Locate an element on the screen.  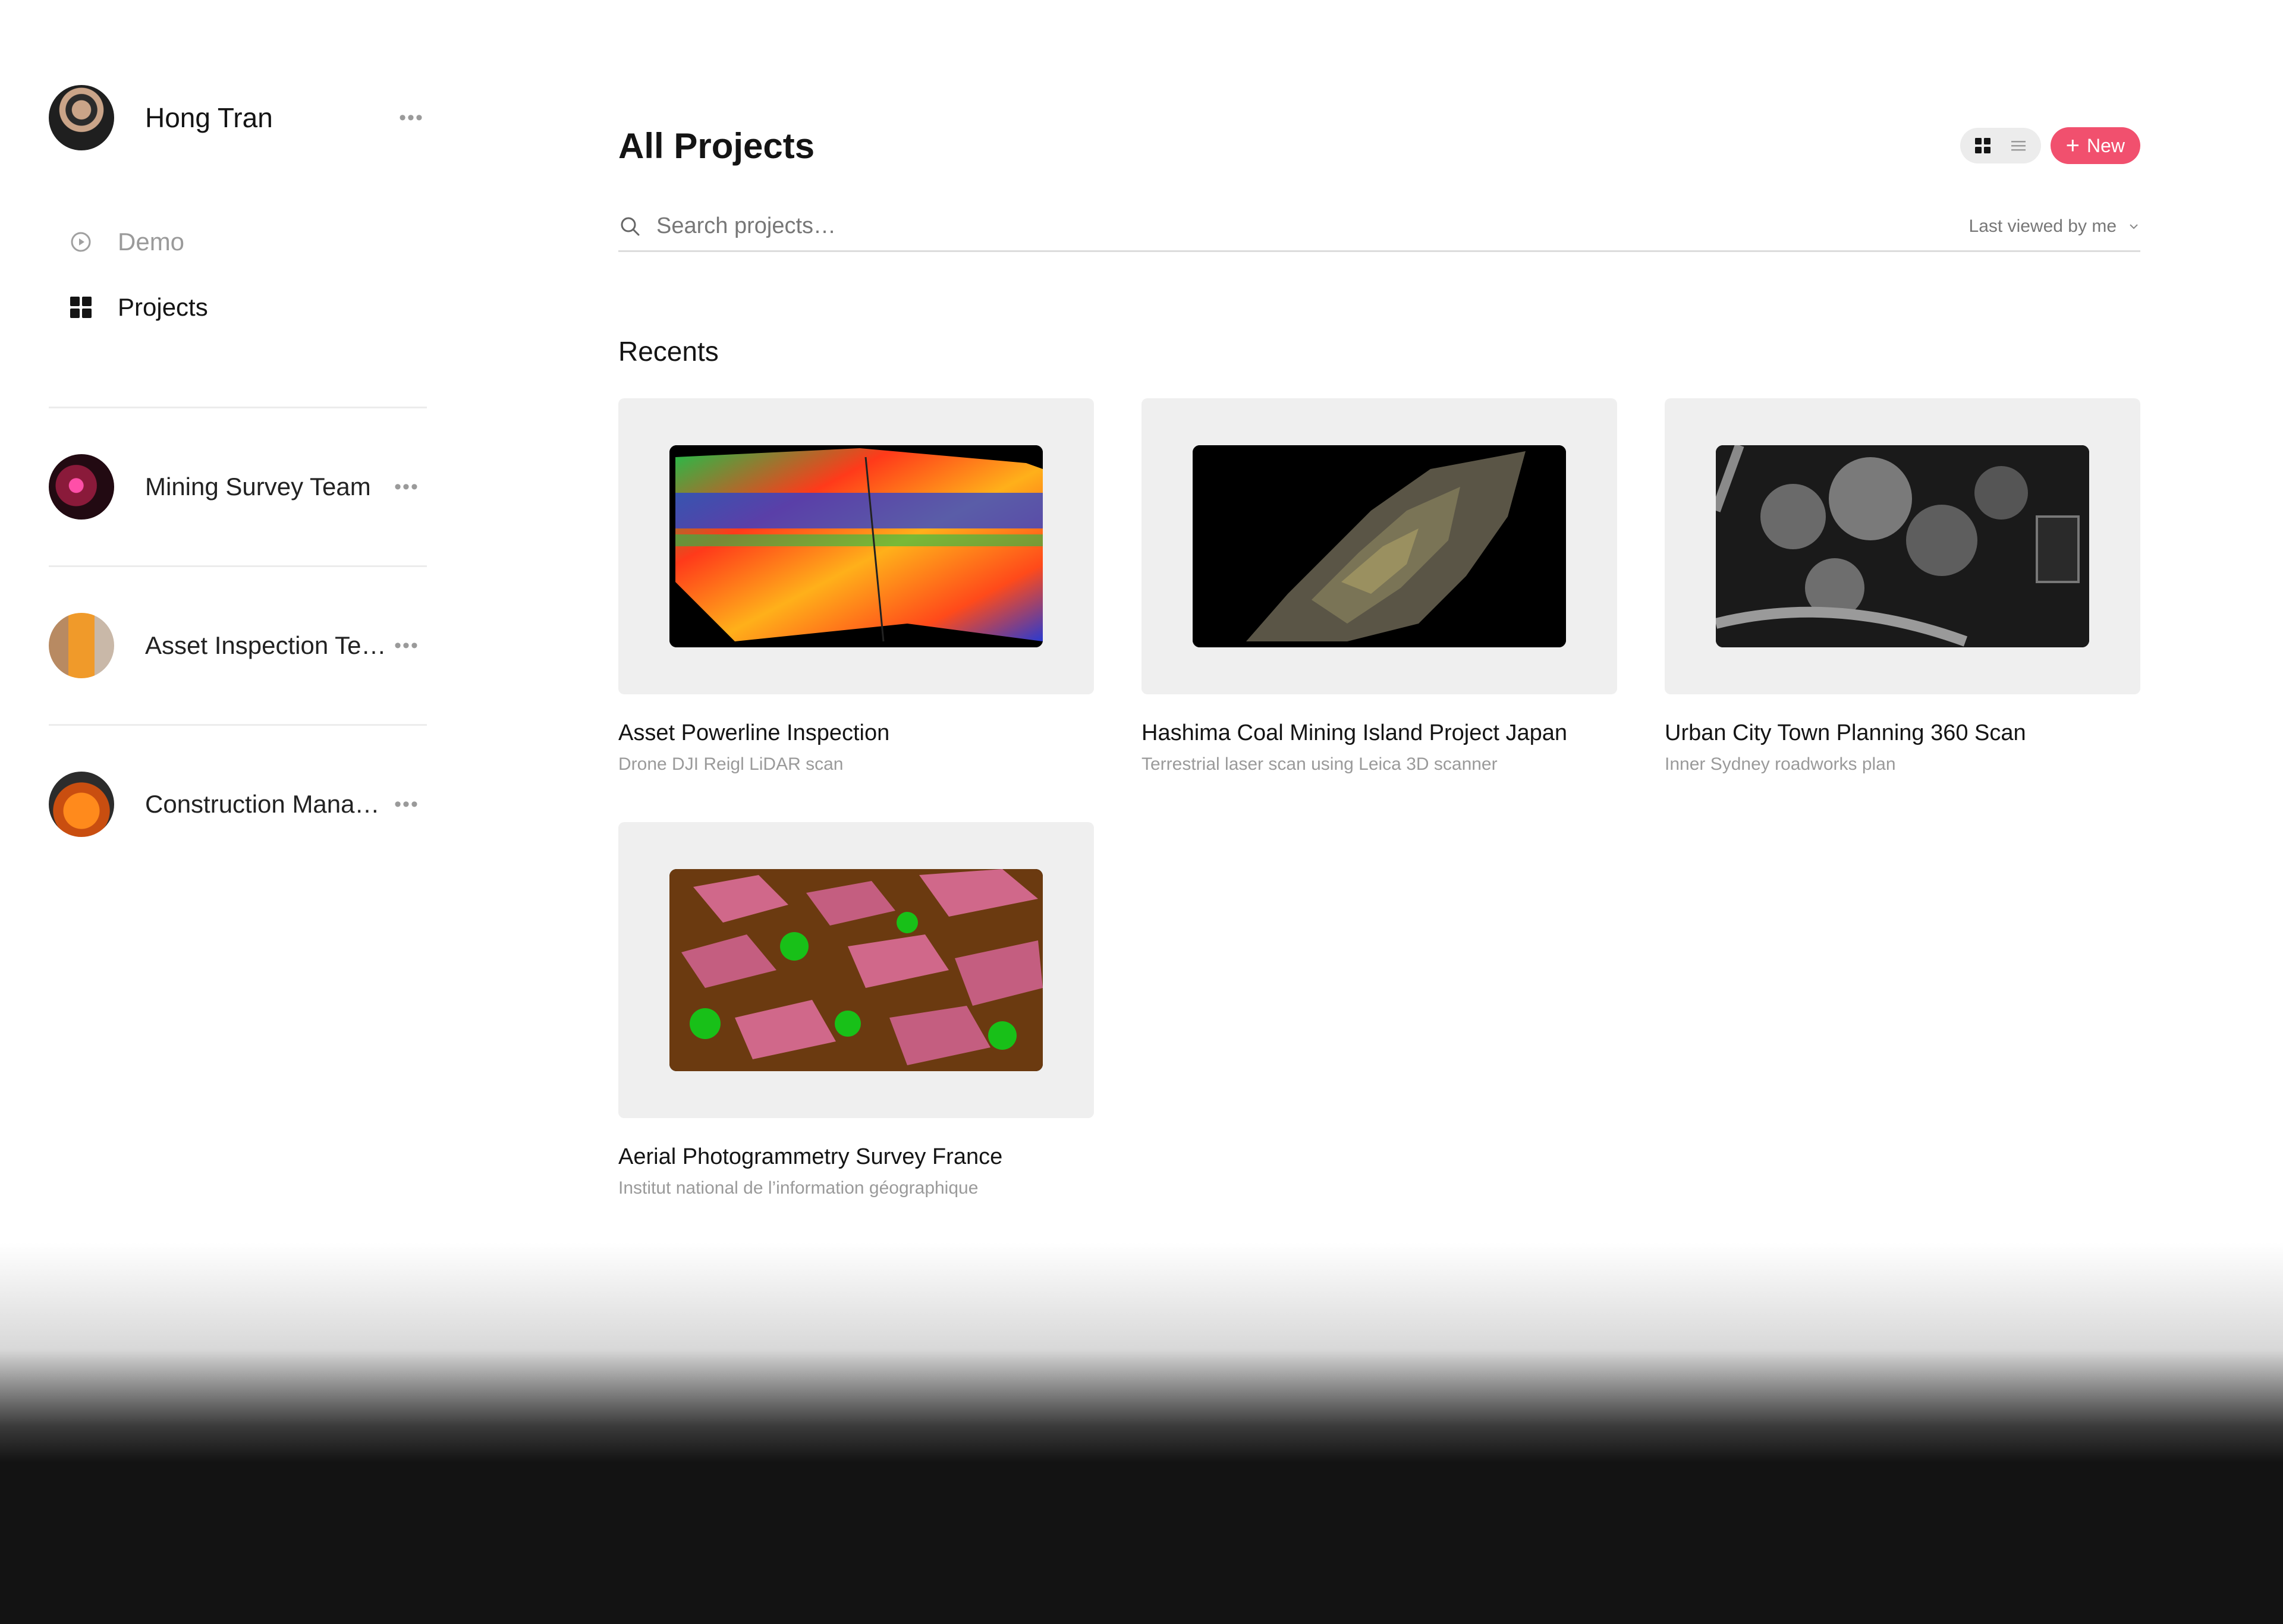
list-view-icon is located at coordinates (2018, 146).